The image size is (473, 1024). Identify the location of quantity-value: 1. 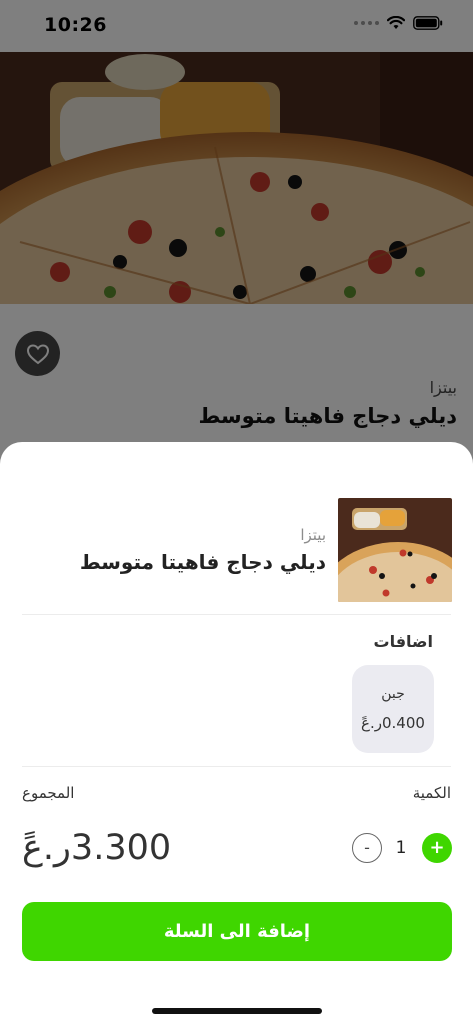
(401, 848).